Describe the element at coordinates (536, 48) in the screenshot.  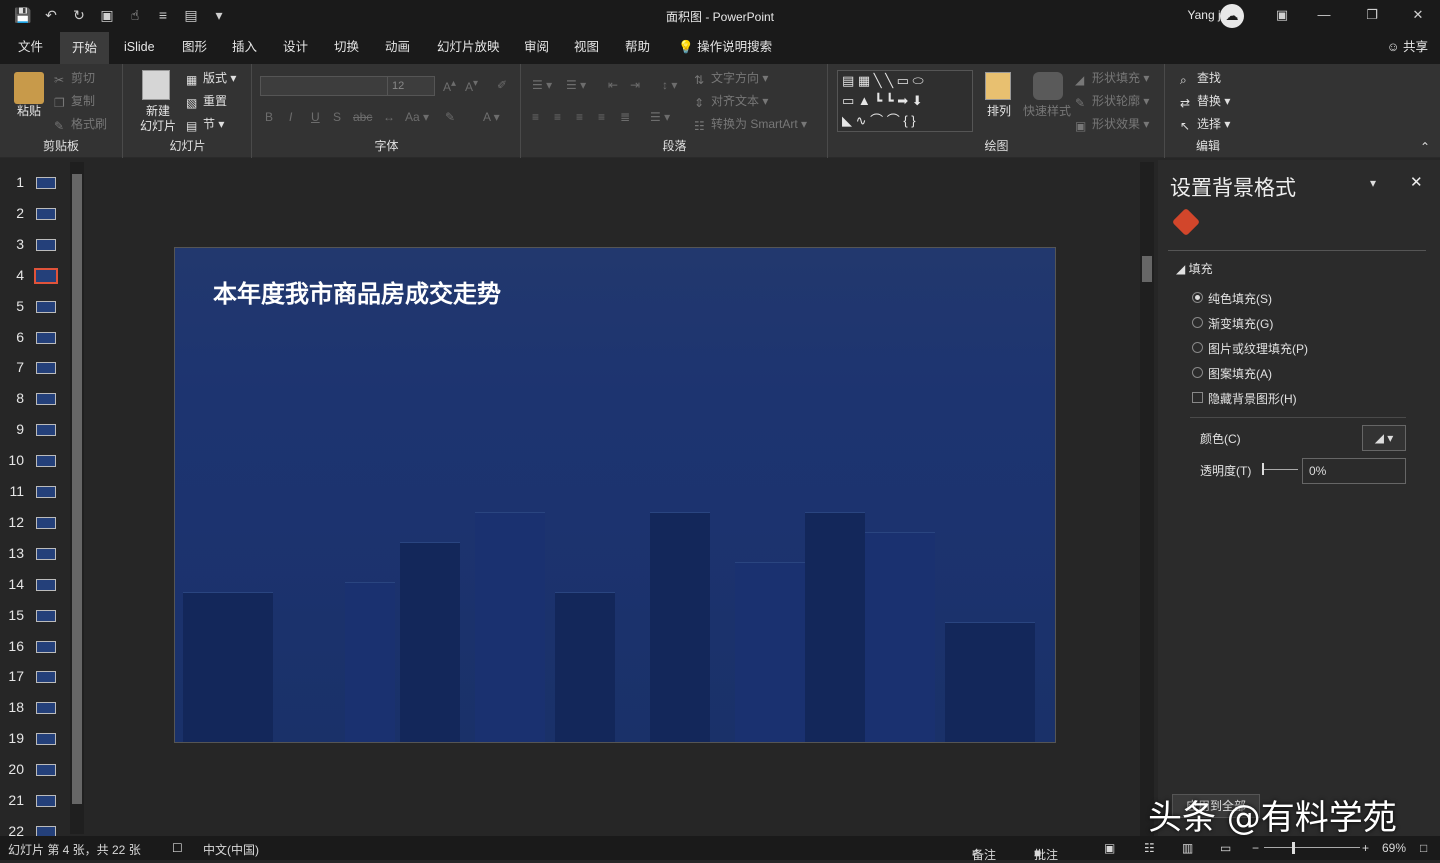
I see `tab-review: 审阅` at that location.